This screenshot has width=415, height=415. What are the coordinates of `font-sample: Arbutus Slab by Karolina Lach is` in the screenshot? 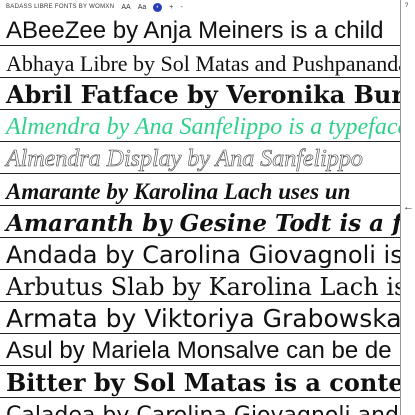 It's located at (203, 287).